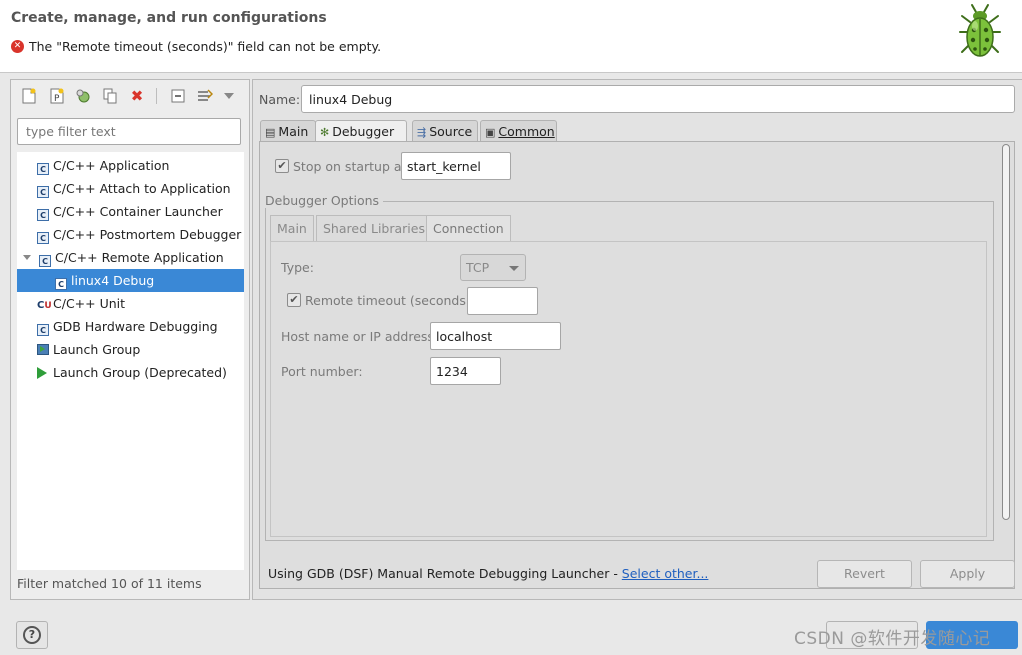  I want to click on collapse-all-icon, so click(178, 96).